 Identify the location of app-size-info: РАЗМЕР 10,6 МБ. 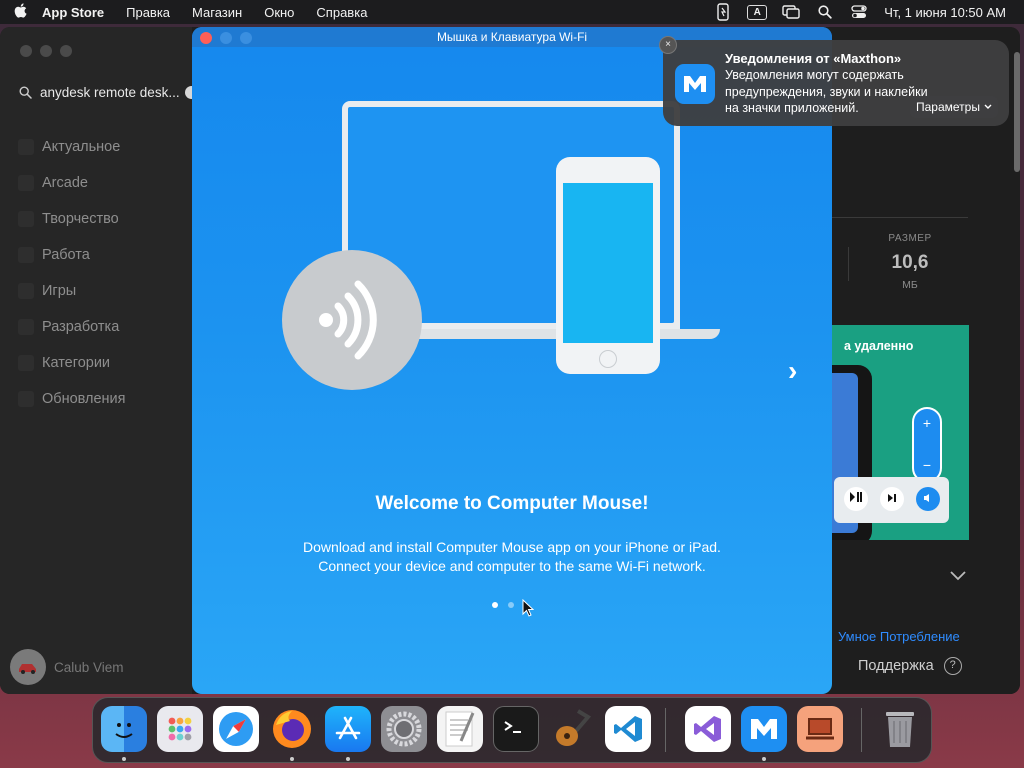
(910, 262).